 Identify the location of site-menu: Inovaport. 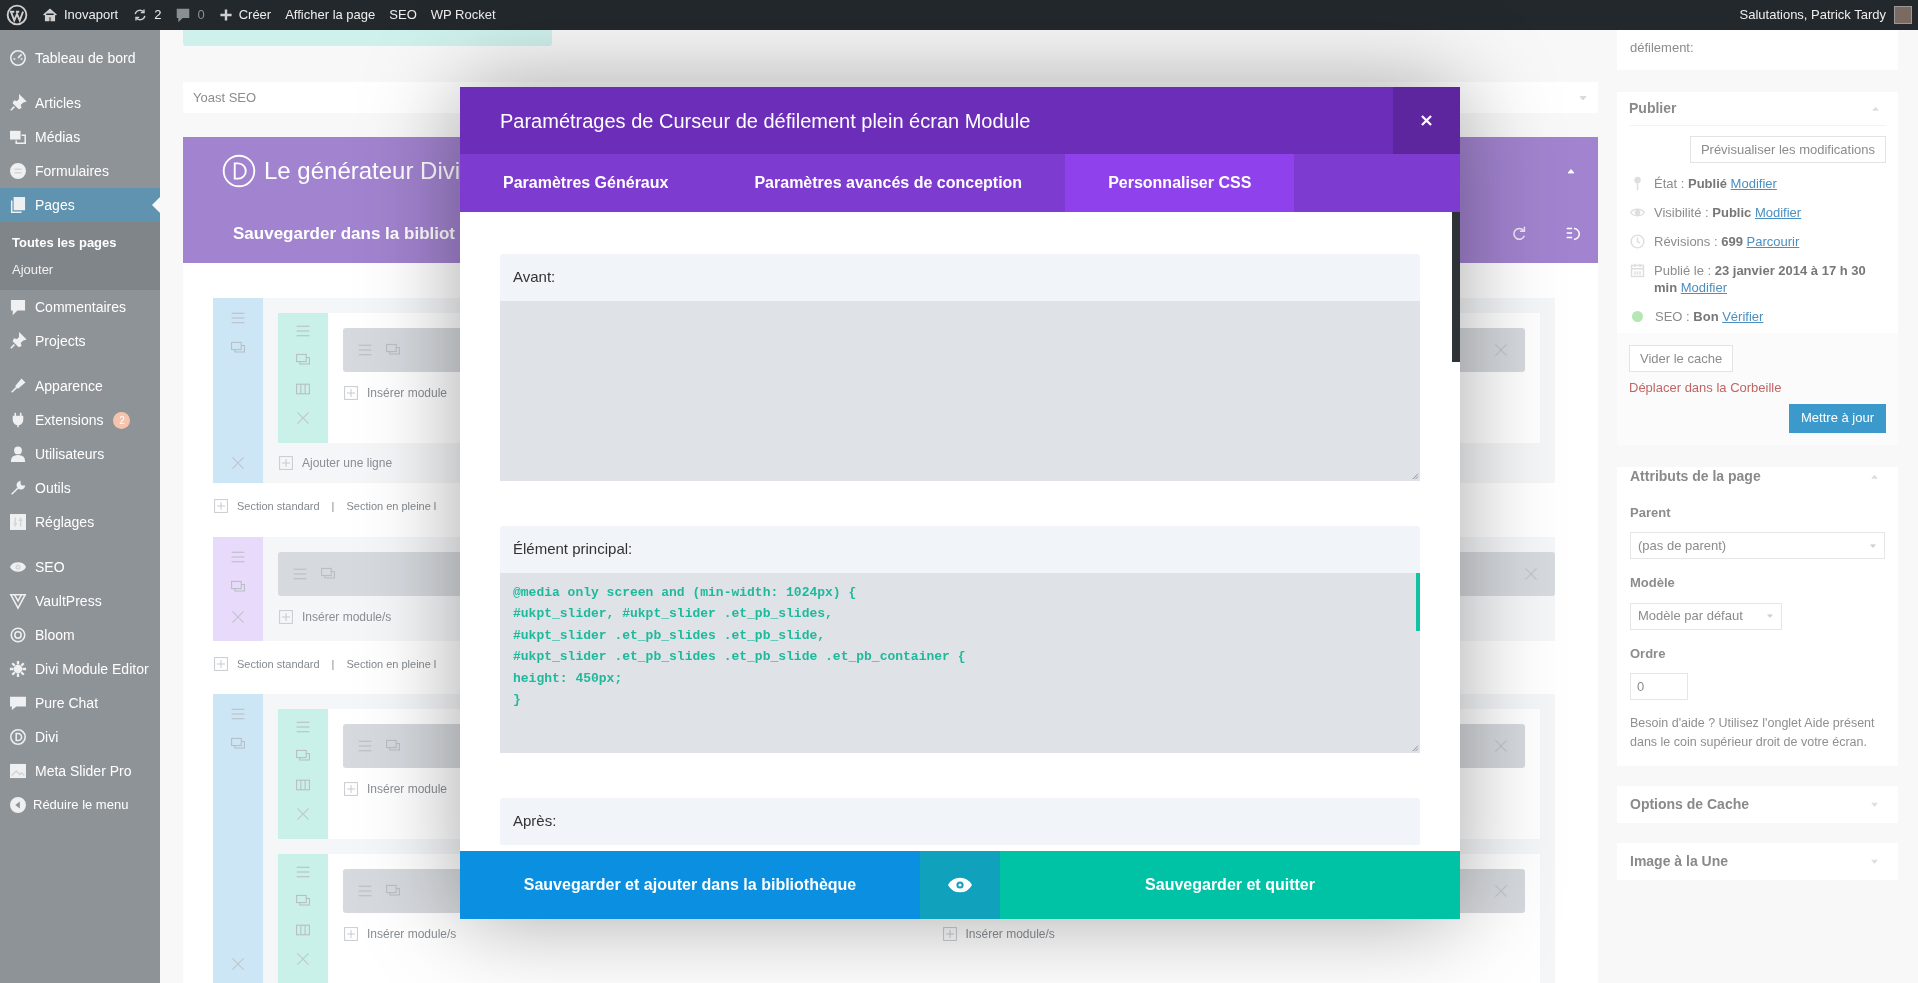
(80, 15).